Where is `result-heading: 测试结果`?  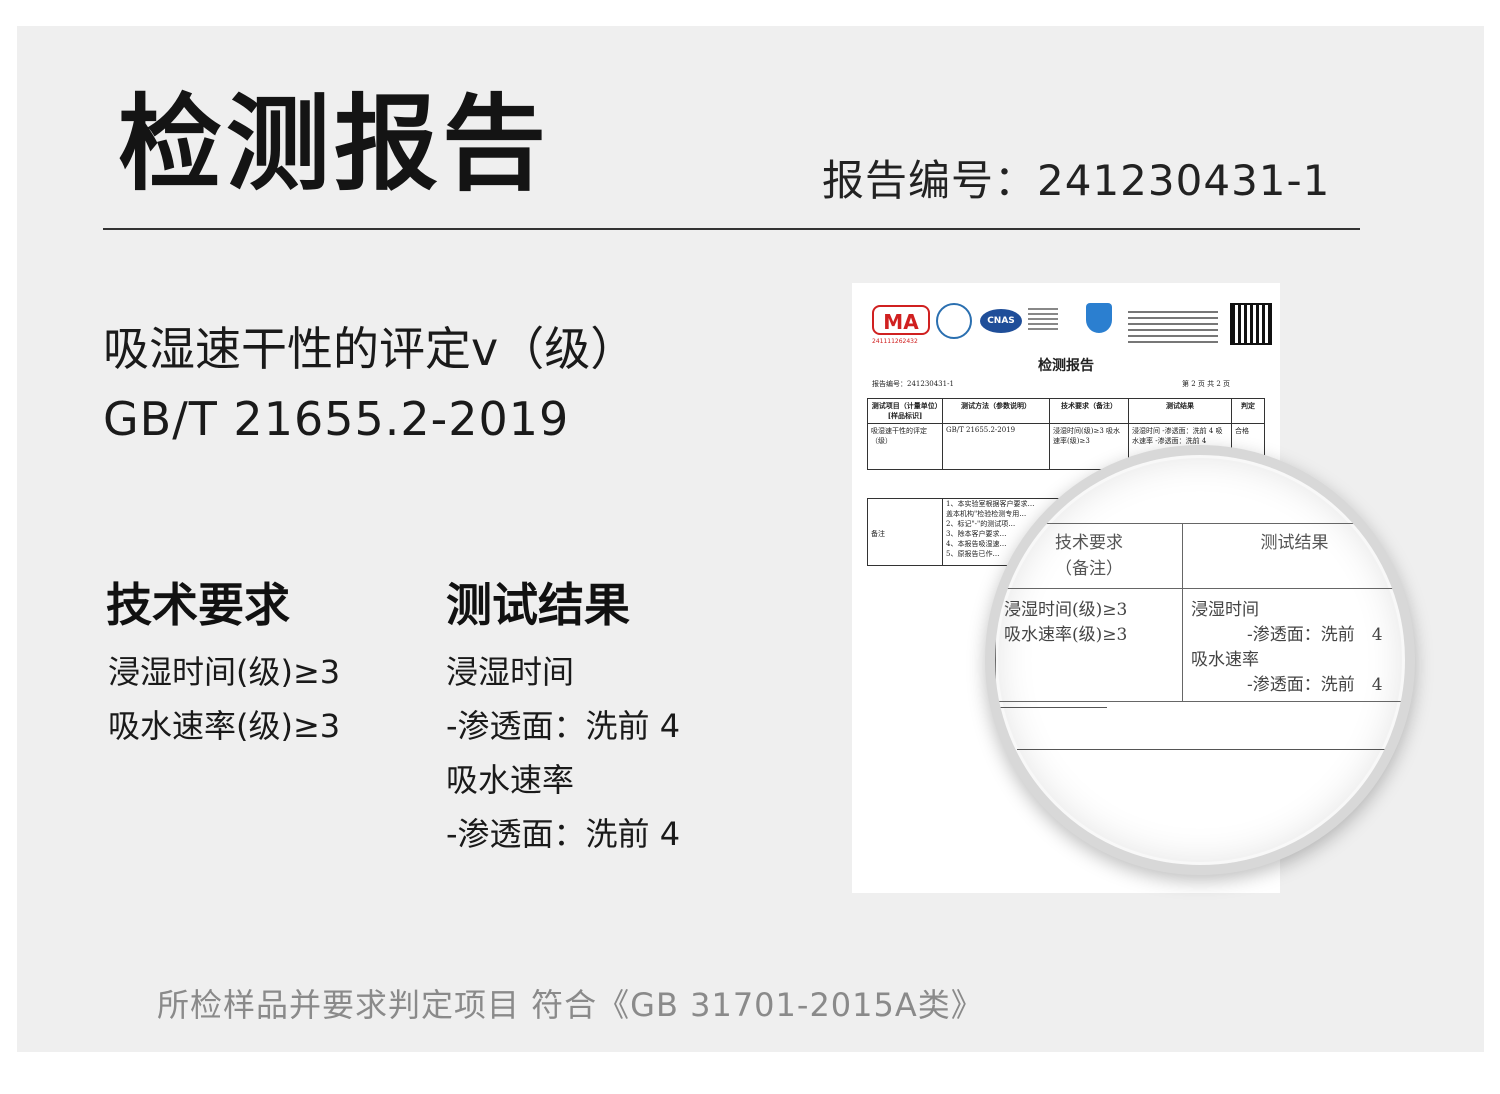
result-heading: 测试结果 is located at coordinates (538, 605).